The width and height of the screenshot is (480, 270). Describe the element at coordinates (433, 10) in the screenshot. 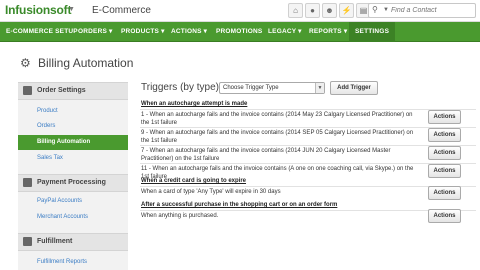

I see `search-input` at that location.